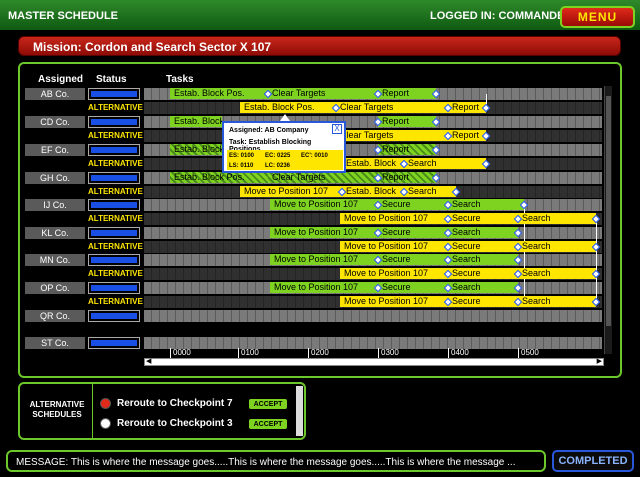  Describe the element at coordinates (599, 361) in the screenshot. I see `scroll-right-icon: ▶` at that location.